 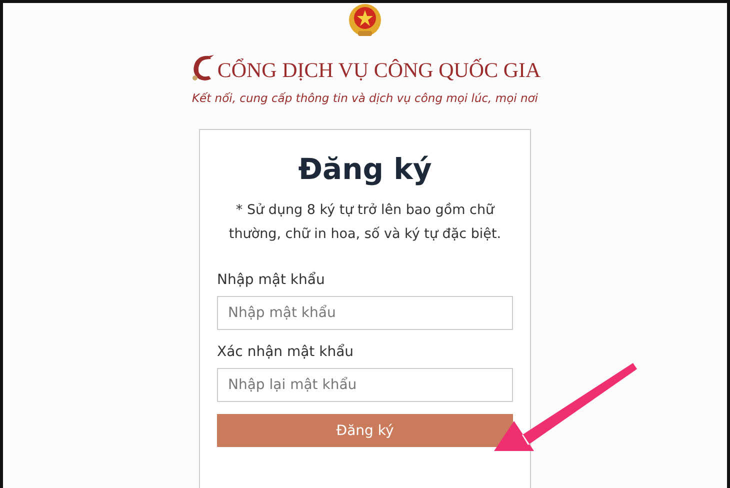 I want to click on password-rule-note: * Sử dụng 8 ký tự trở lên bao gồm chữ thường, chữ in hoa, số và ký tự đặc biệt., so click(x=365, y=222).